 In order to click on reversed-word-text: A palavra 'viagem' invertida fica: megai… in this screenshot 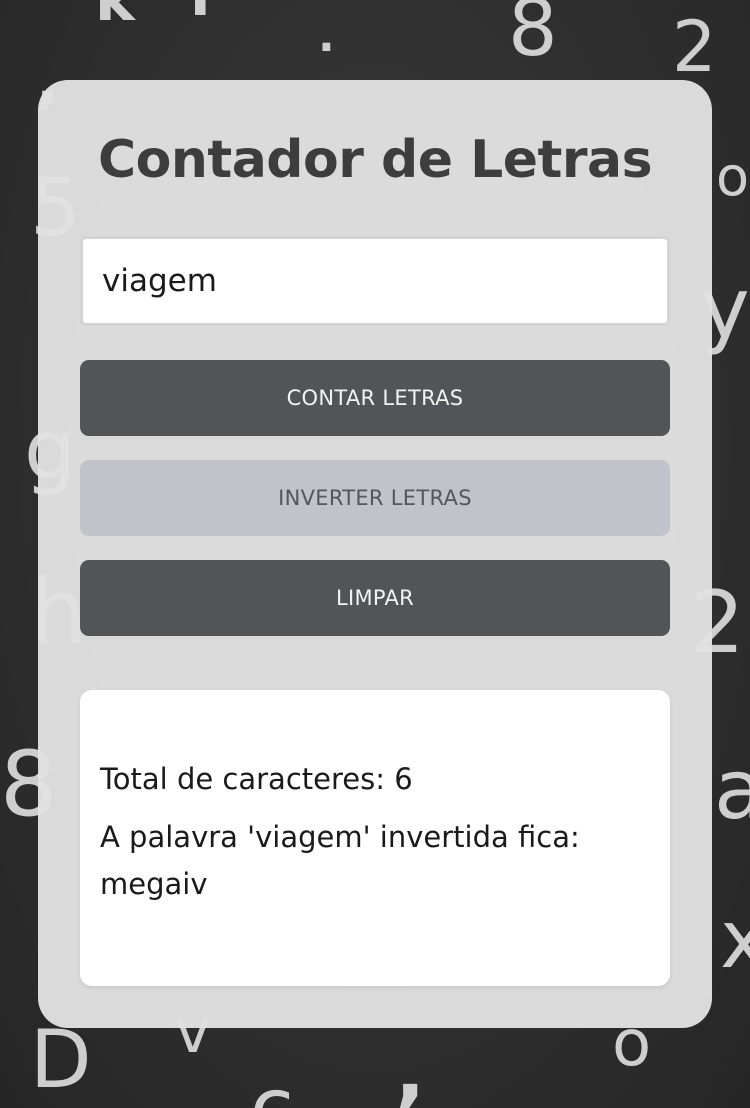, I will do `click(340, 860)`.